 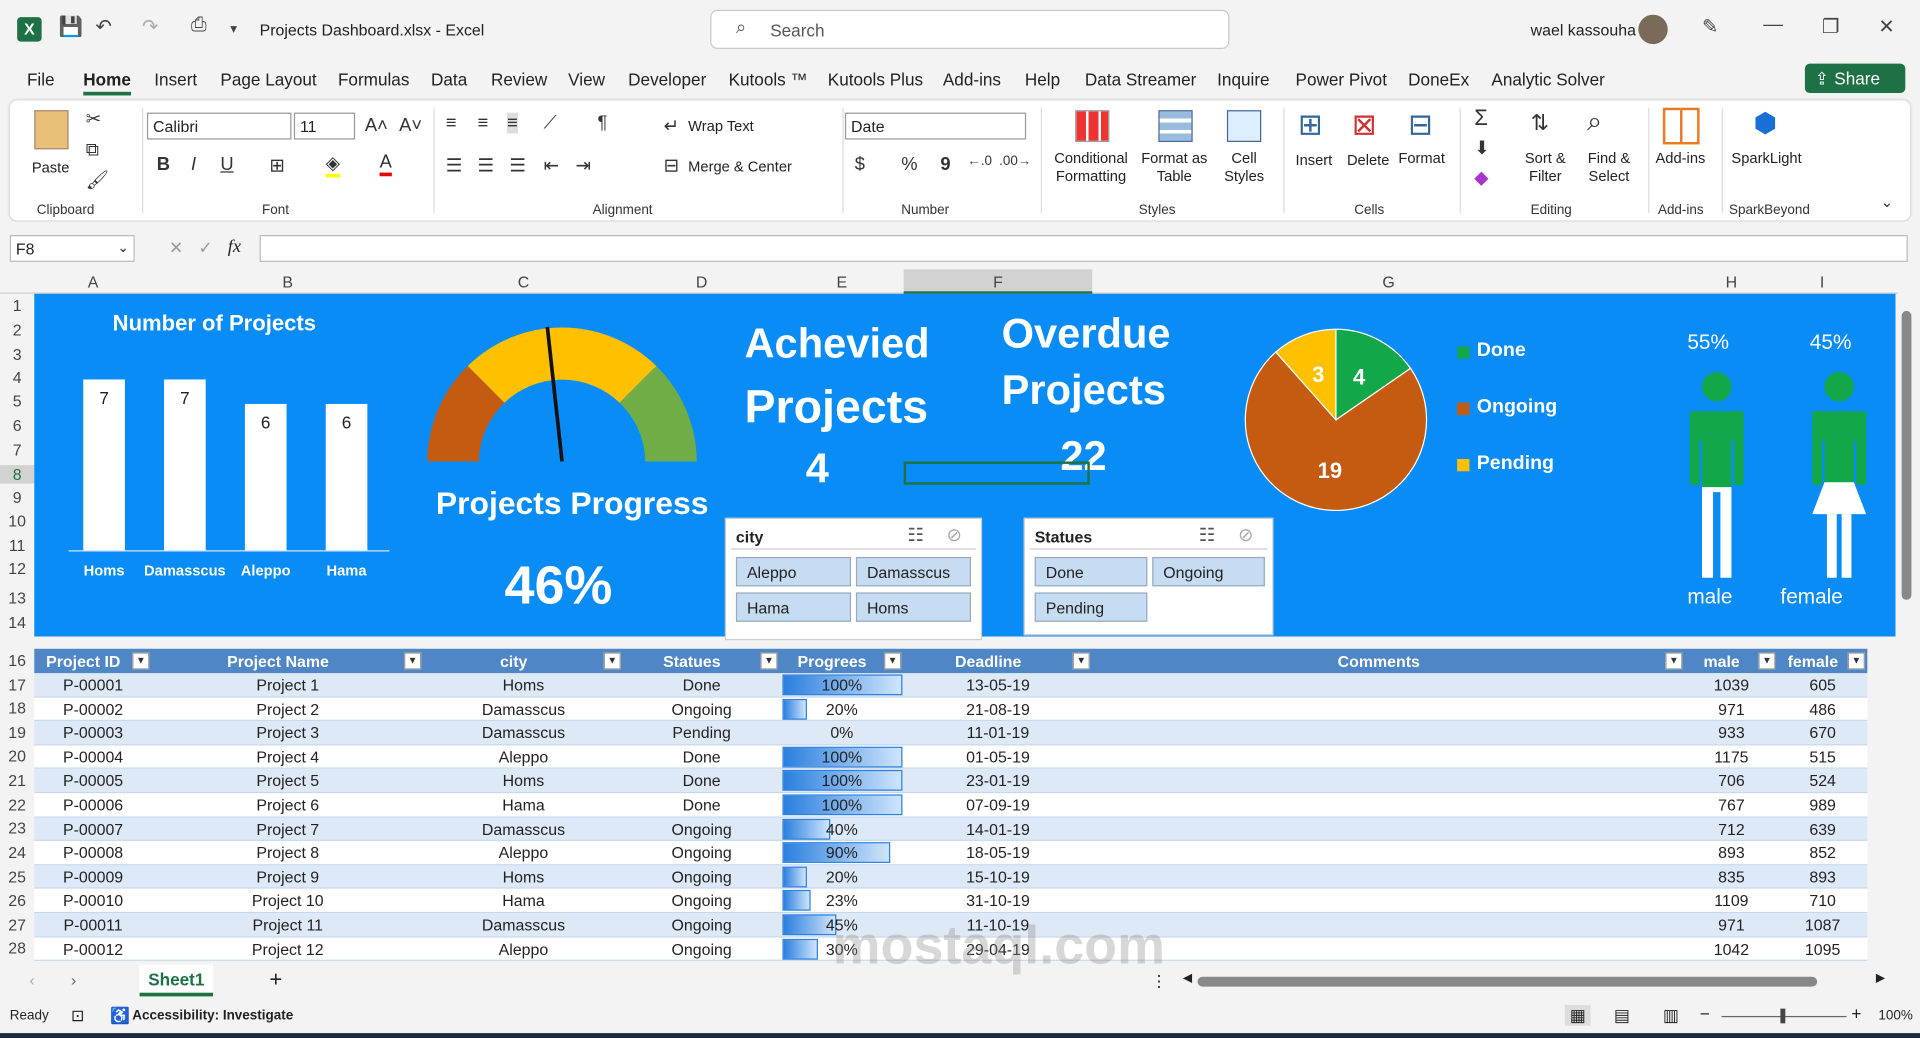 What do you see at coordinates (219, 126) in the screenshot?
I see `font-name-select: Calibri` at bounding box center [219, 126].